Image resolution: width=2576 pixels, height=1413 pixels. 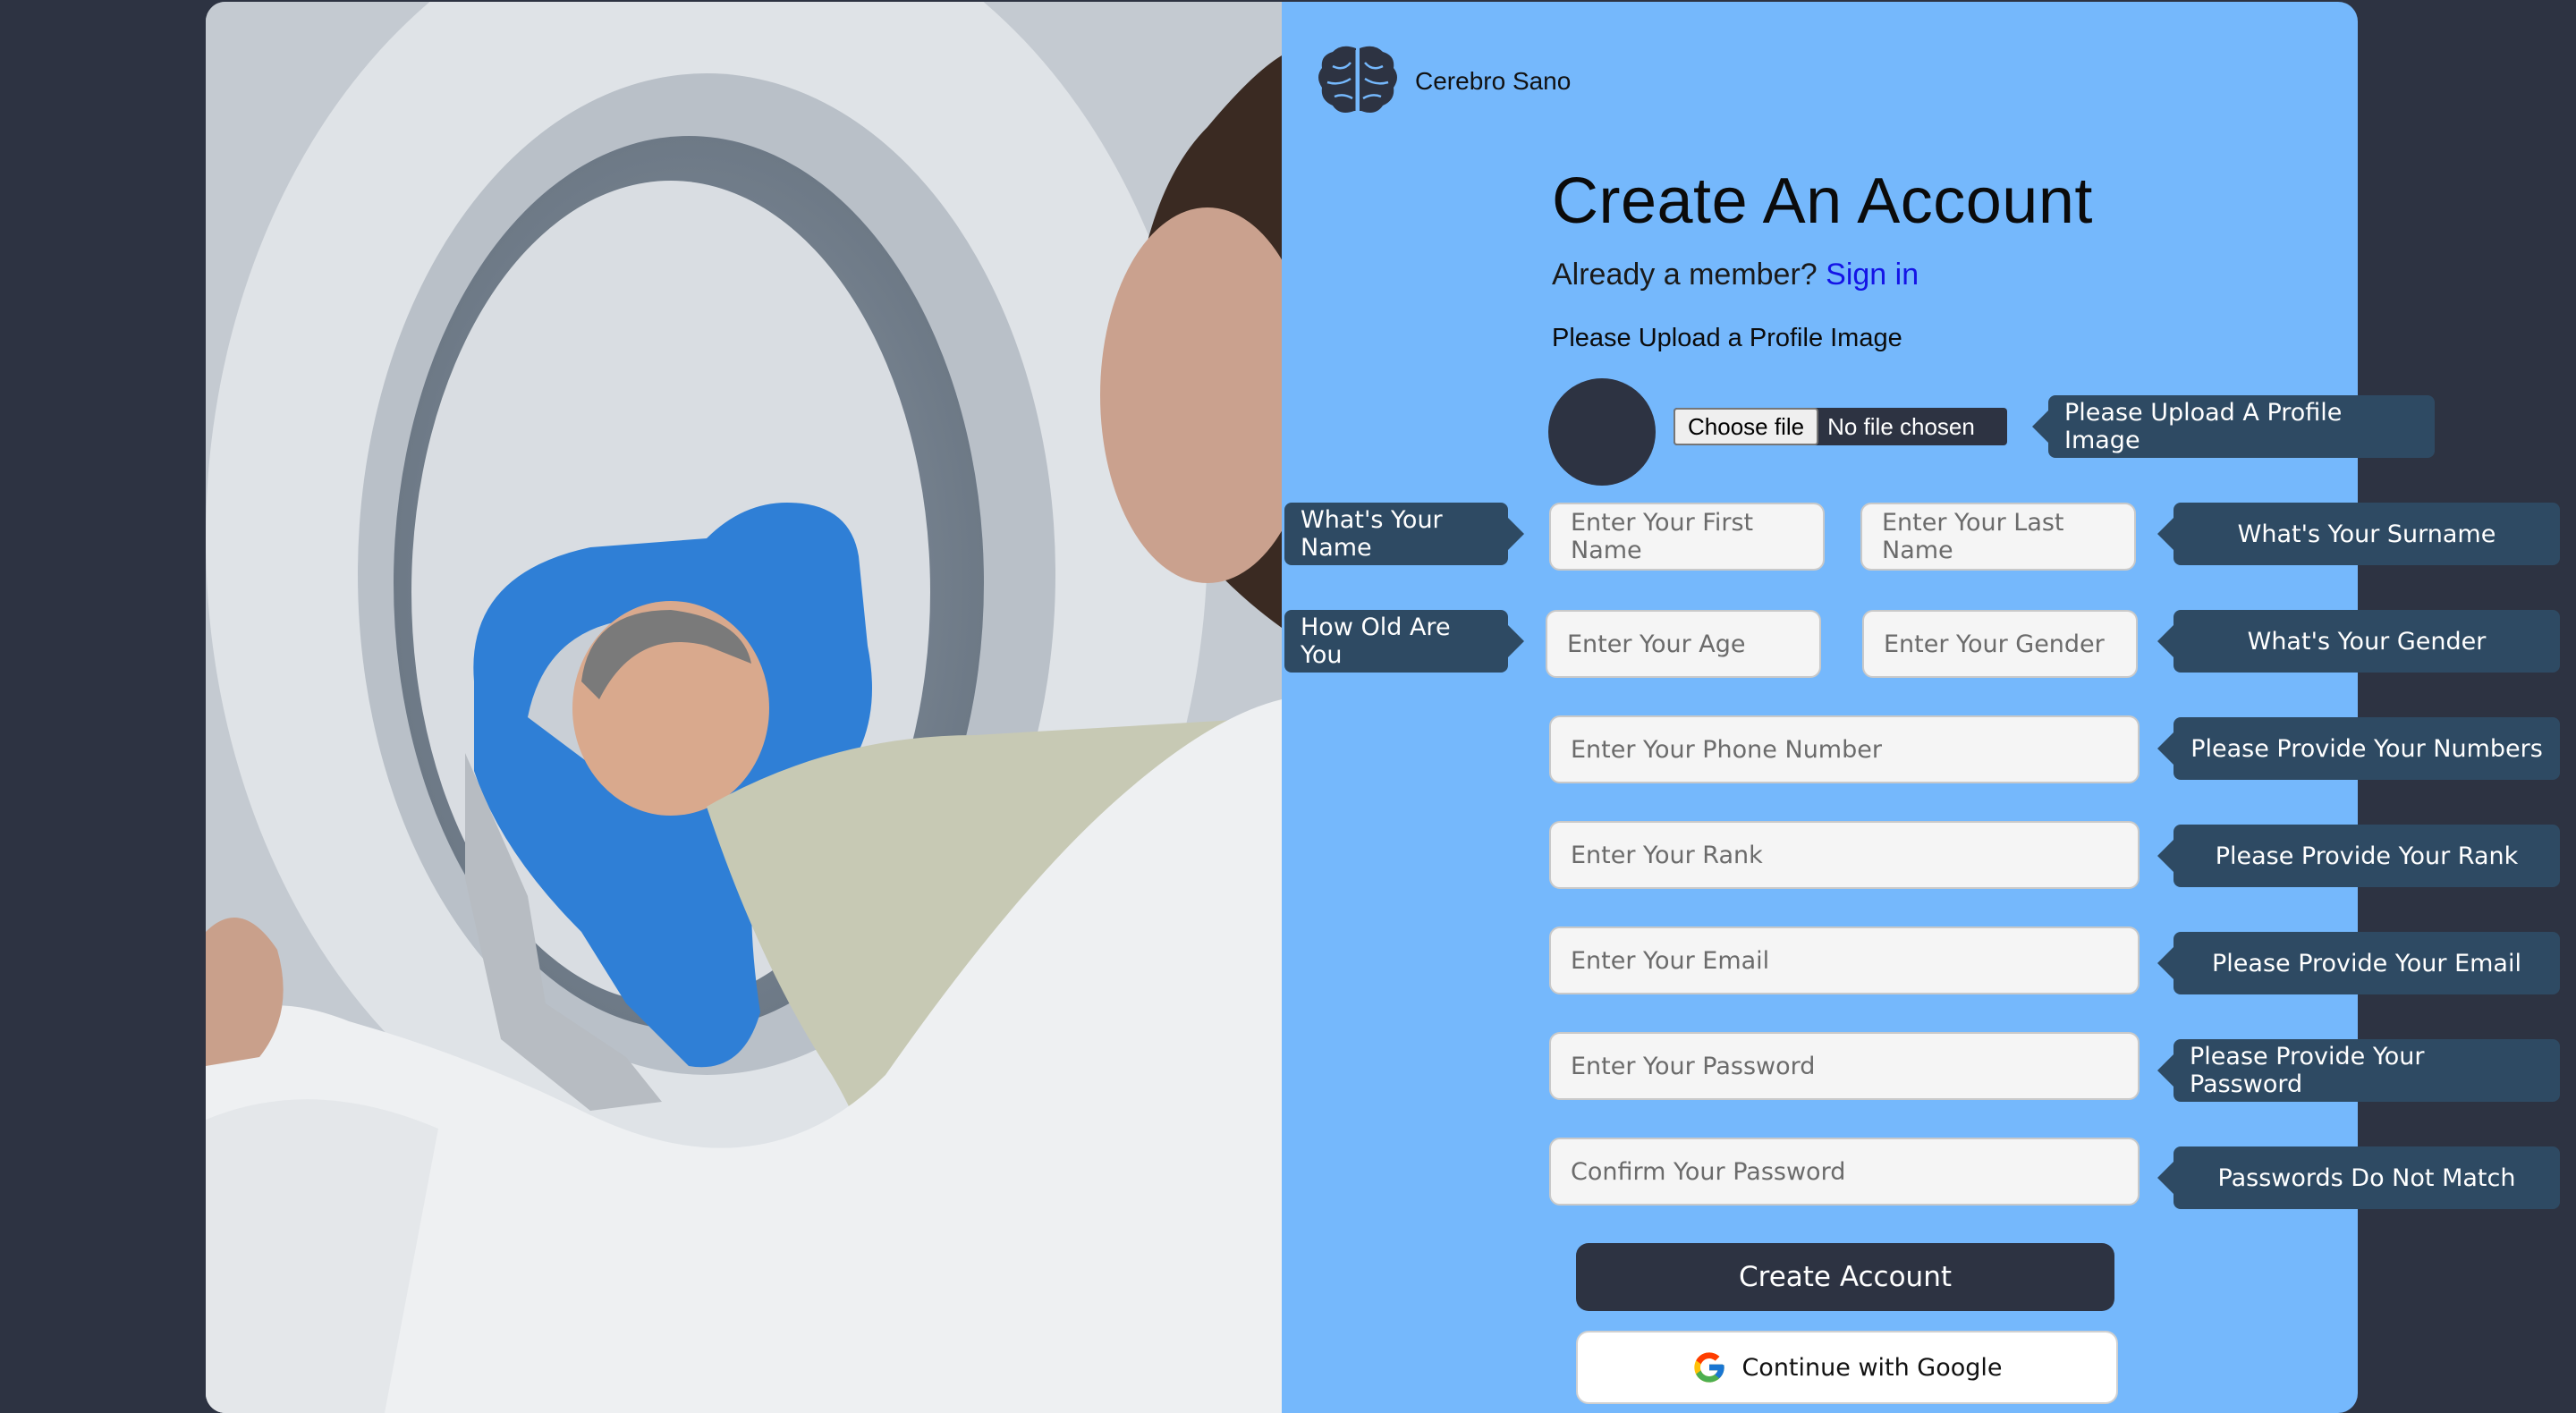 I want to click on brain-icon, so click(x=1357, y=83).